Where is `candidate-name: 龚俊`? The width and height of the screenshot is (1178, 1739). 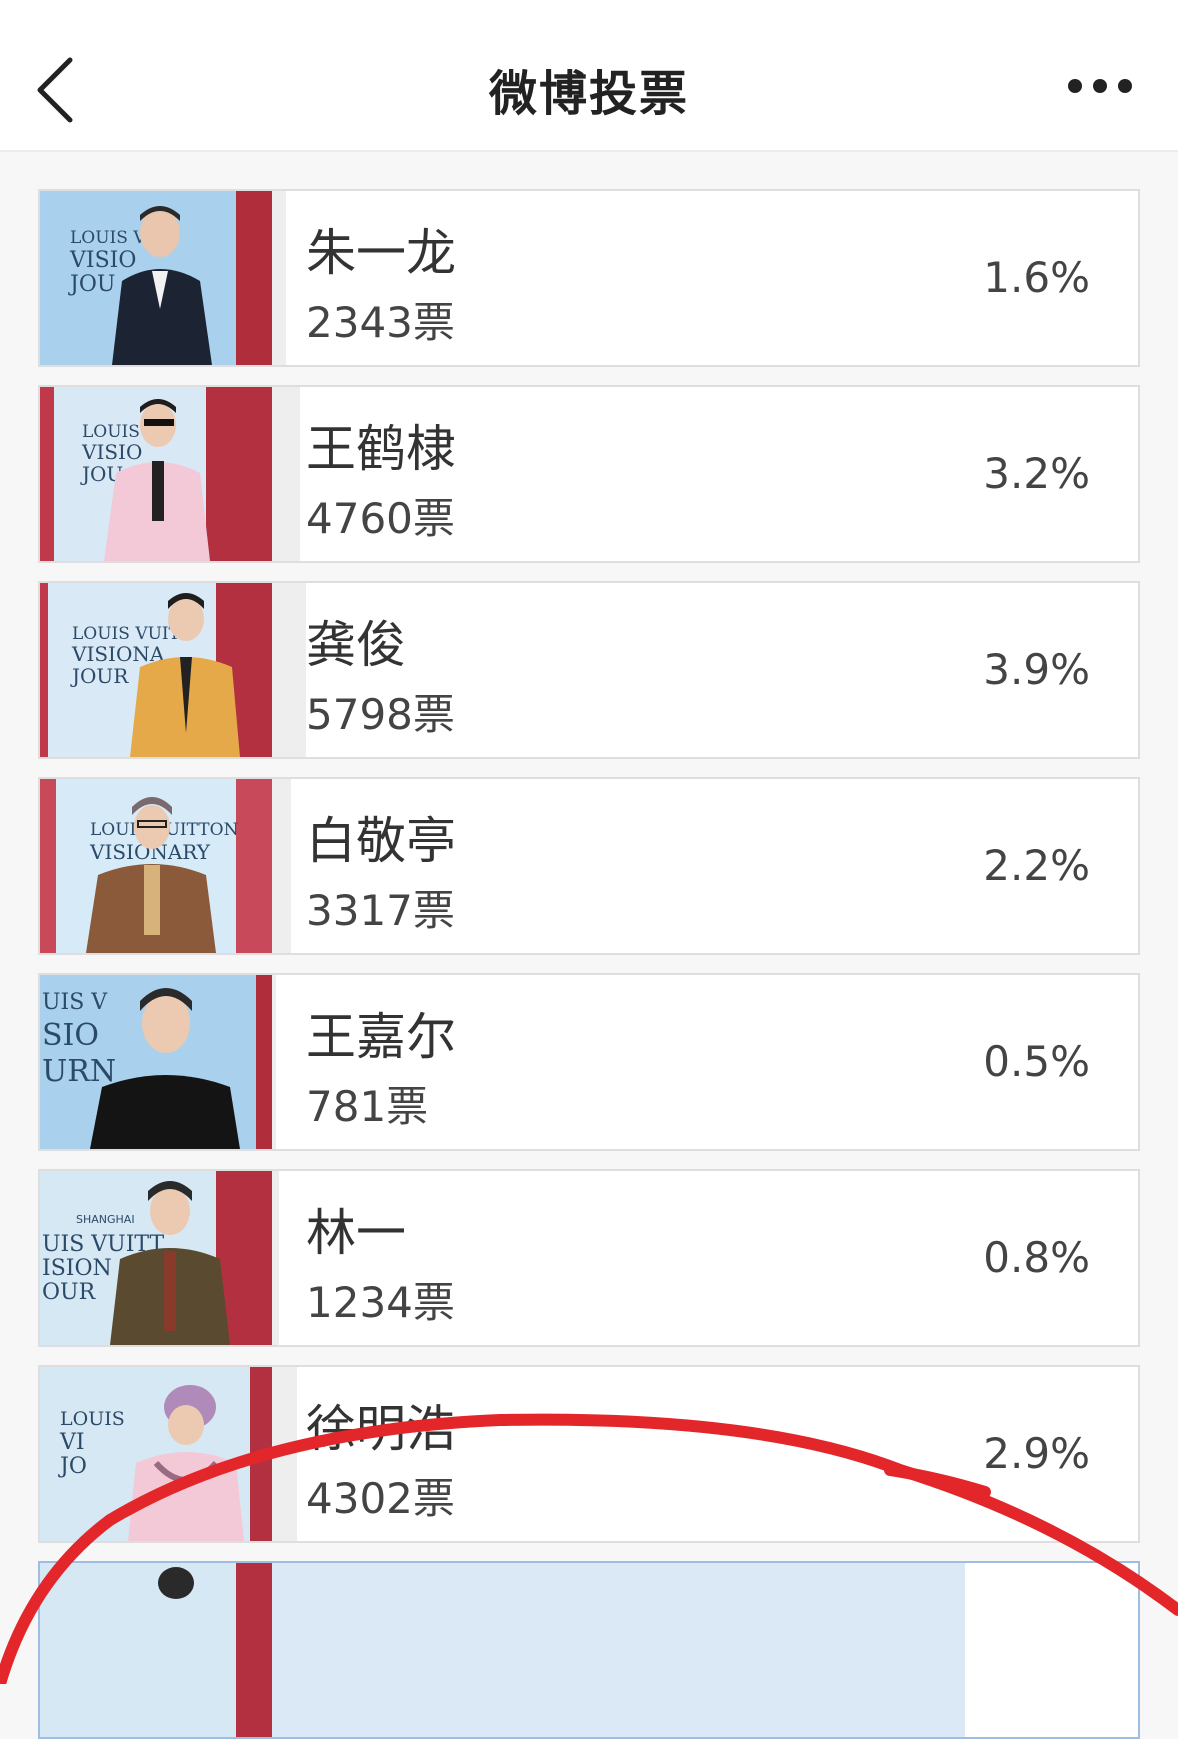 candidate-name: 龚俊 is located at coordinates (356, 645).